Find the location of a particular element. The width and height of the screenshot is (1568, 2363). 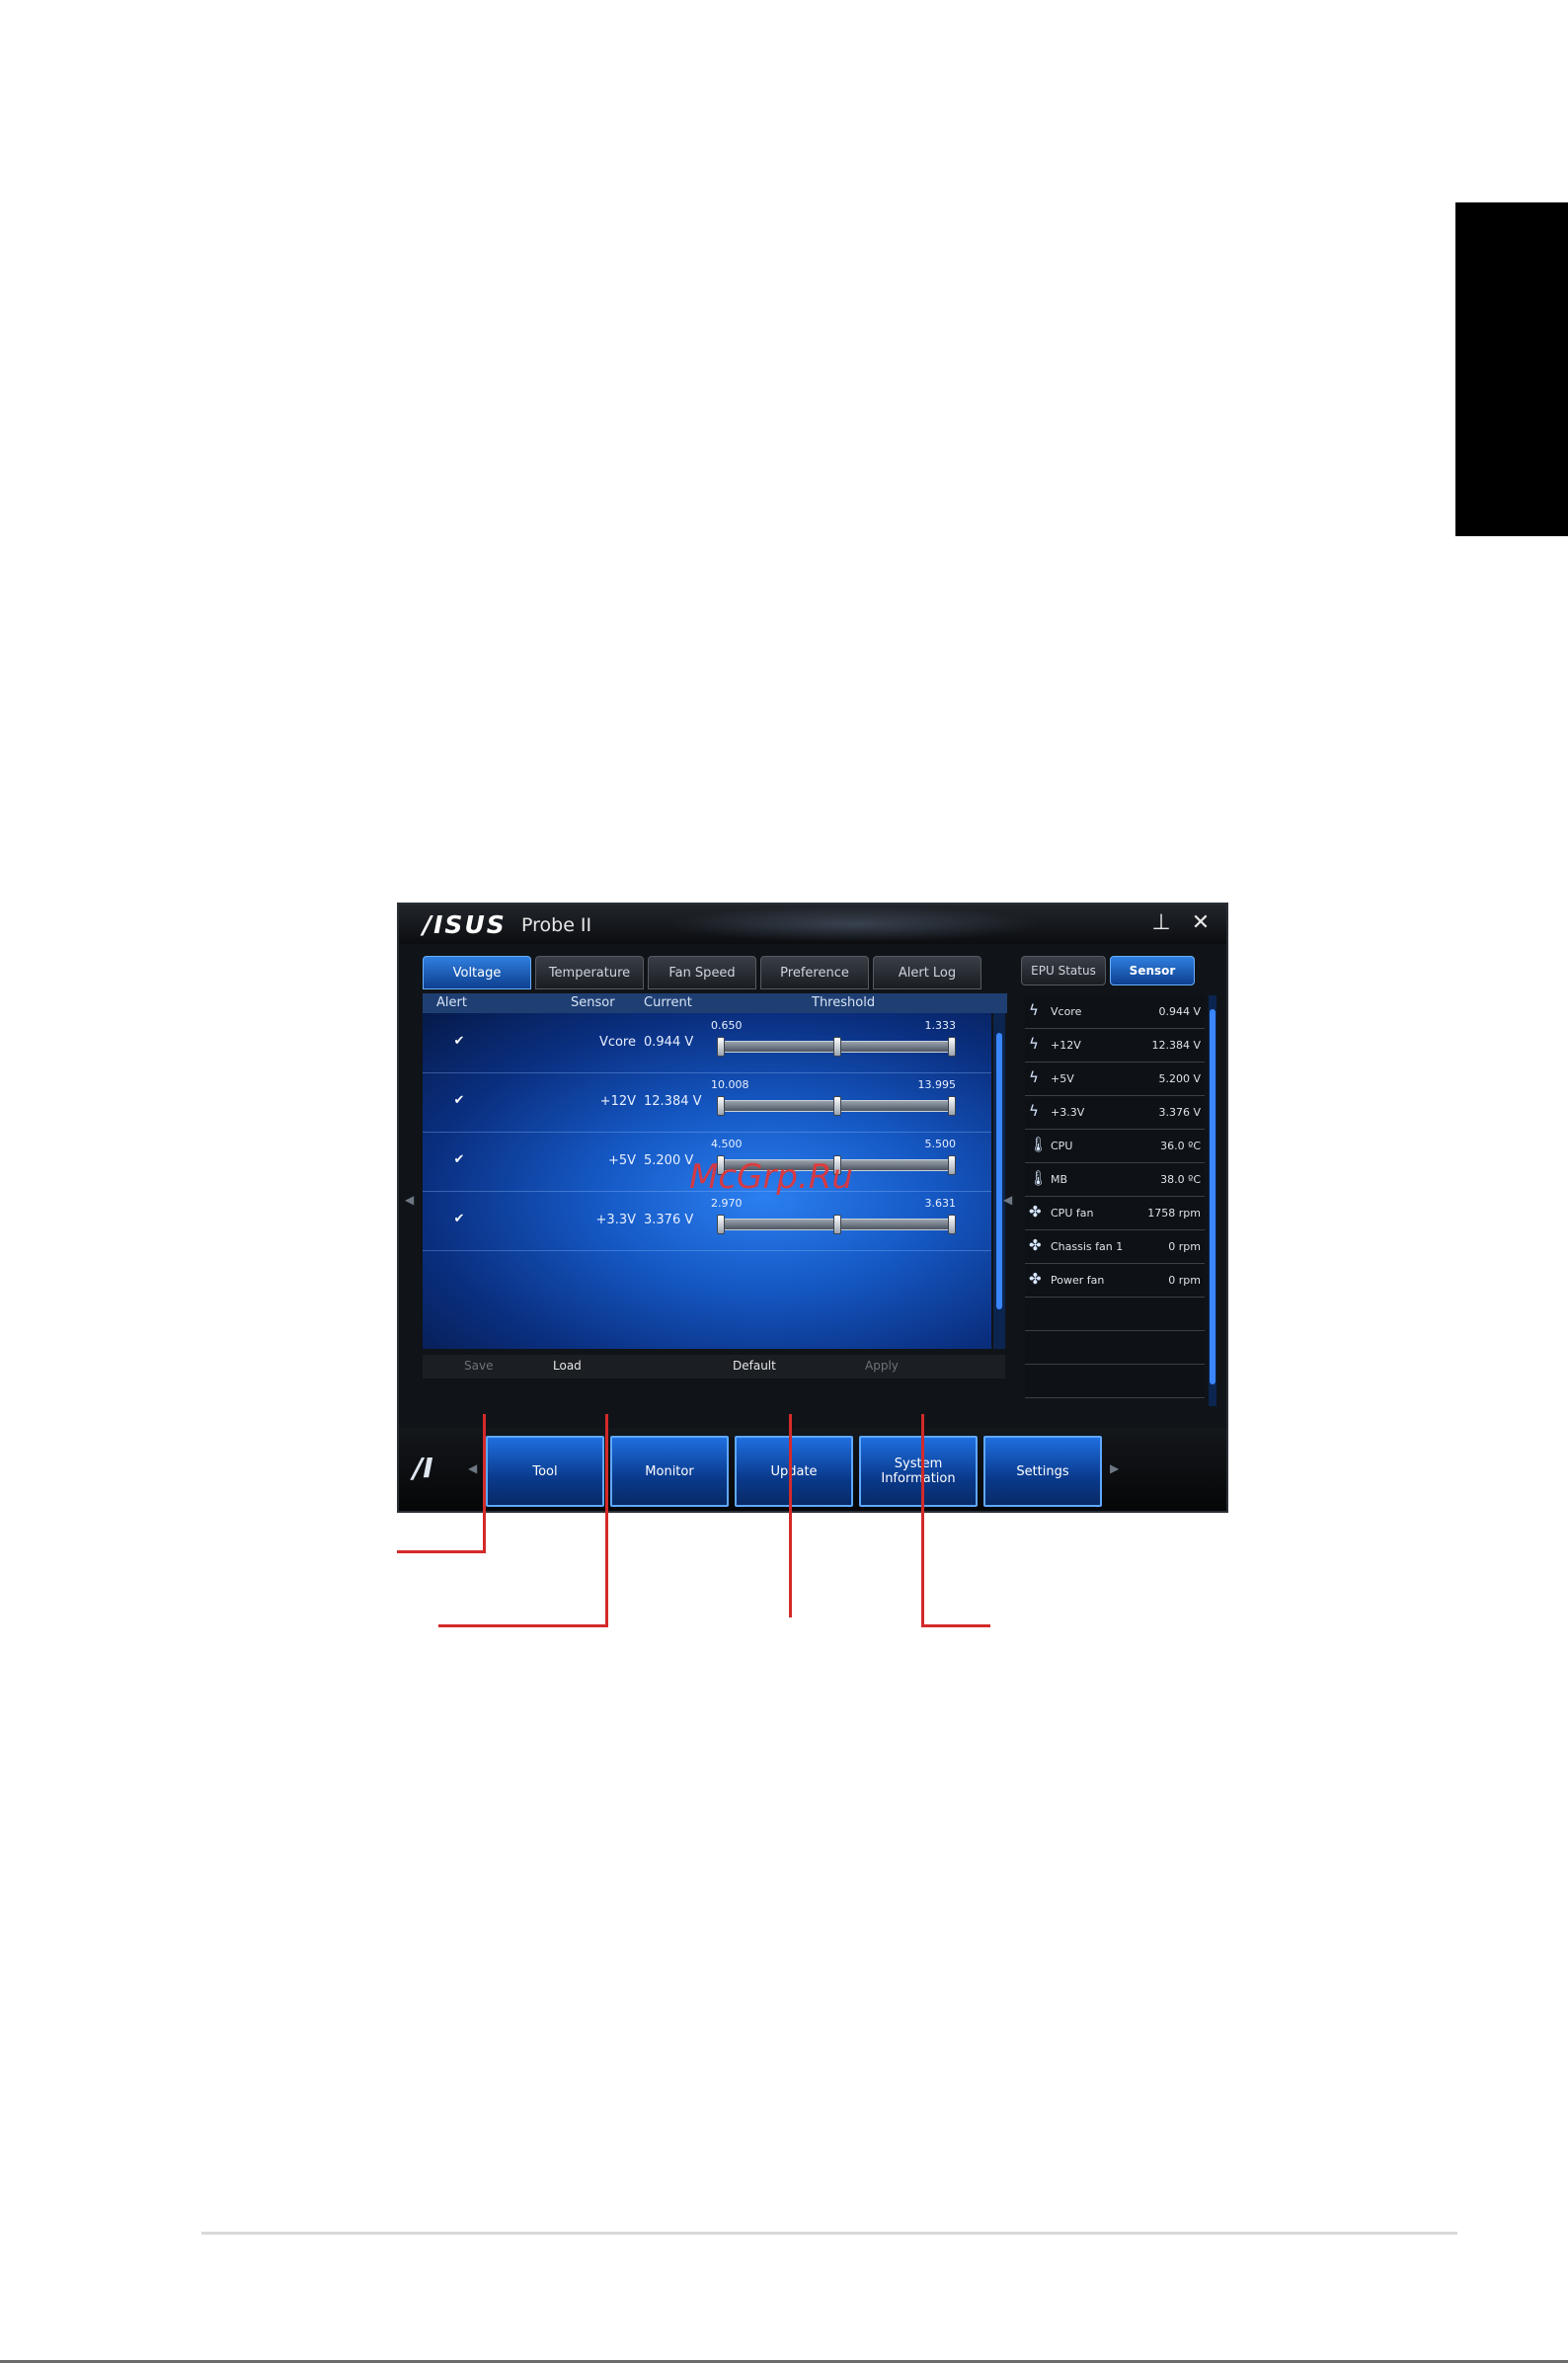

threshold-slider: 10.008 13.995 is located at coordinates (833, 1100).